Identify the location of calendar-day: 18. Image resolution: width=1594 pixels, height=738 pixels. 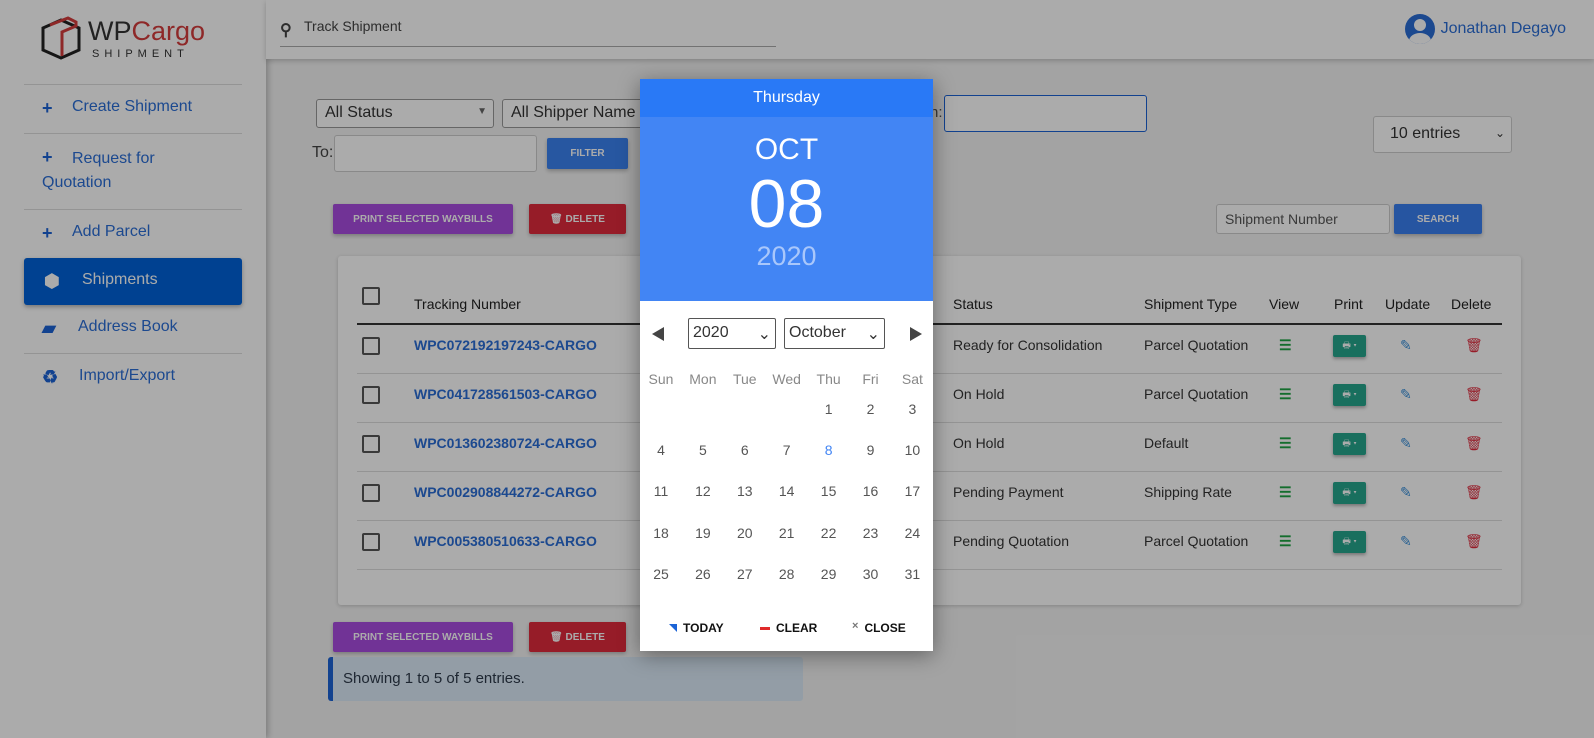
(661, 533).